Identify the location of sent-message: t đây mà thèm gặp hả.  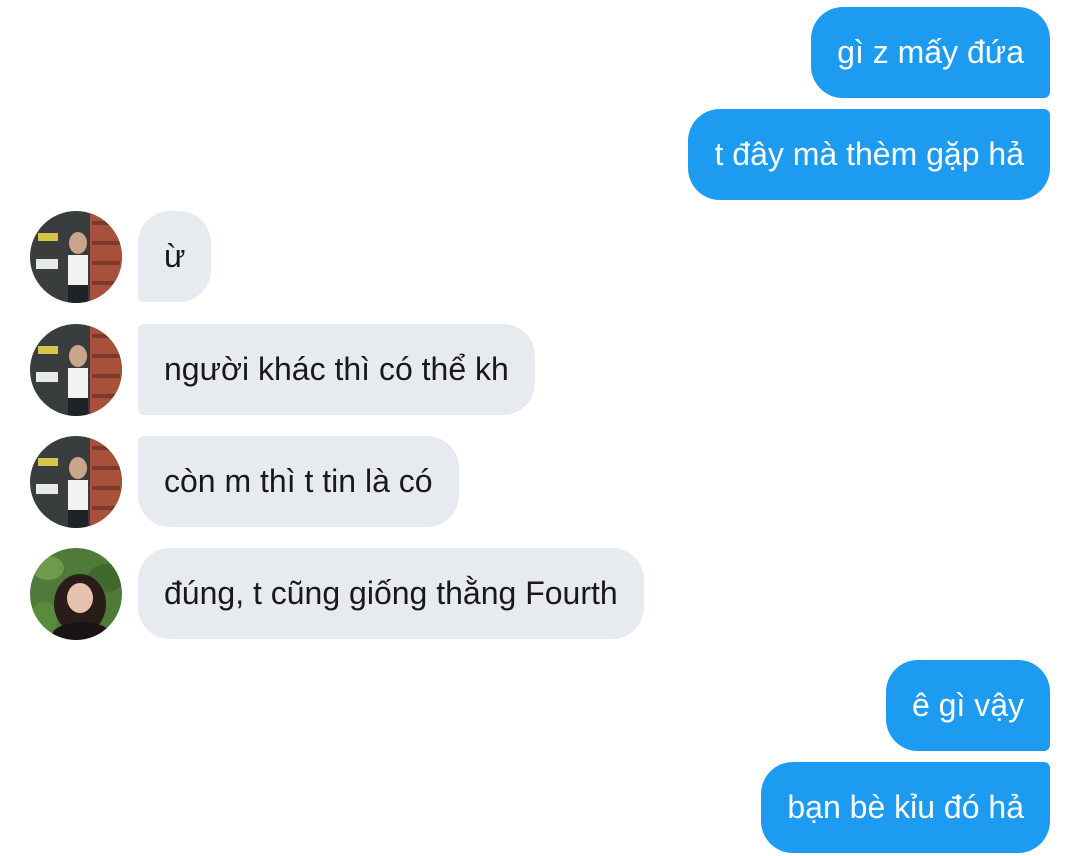
(869, 154).